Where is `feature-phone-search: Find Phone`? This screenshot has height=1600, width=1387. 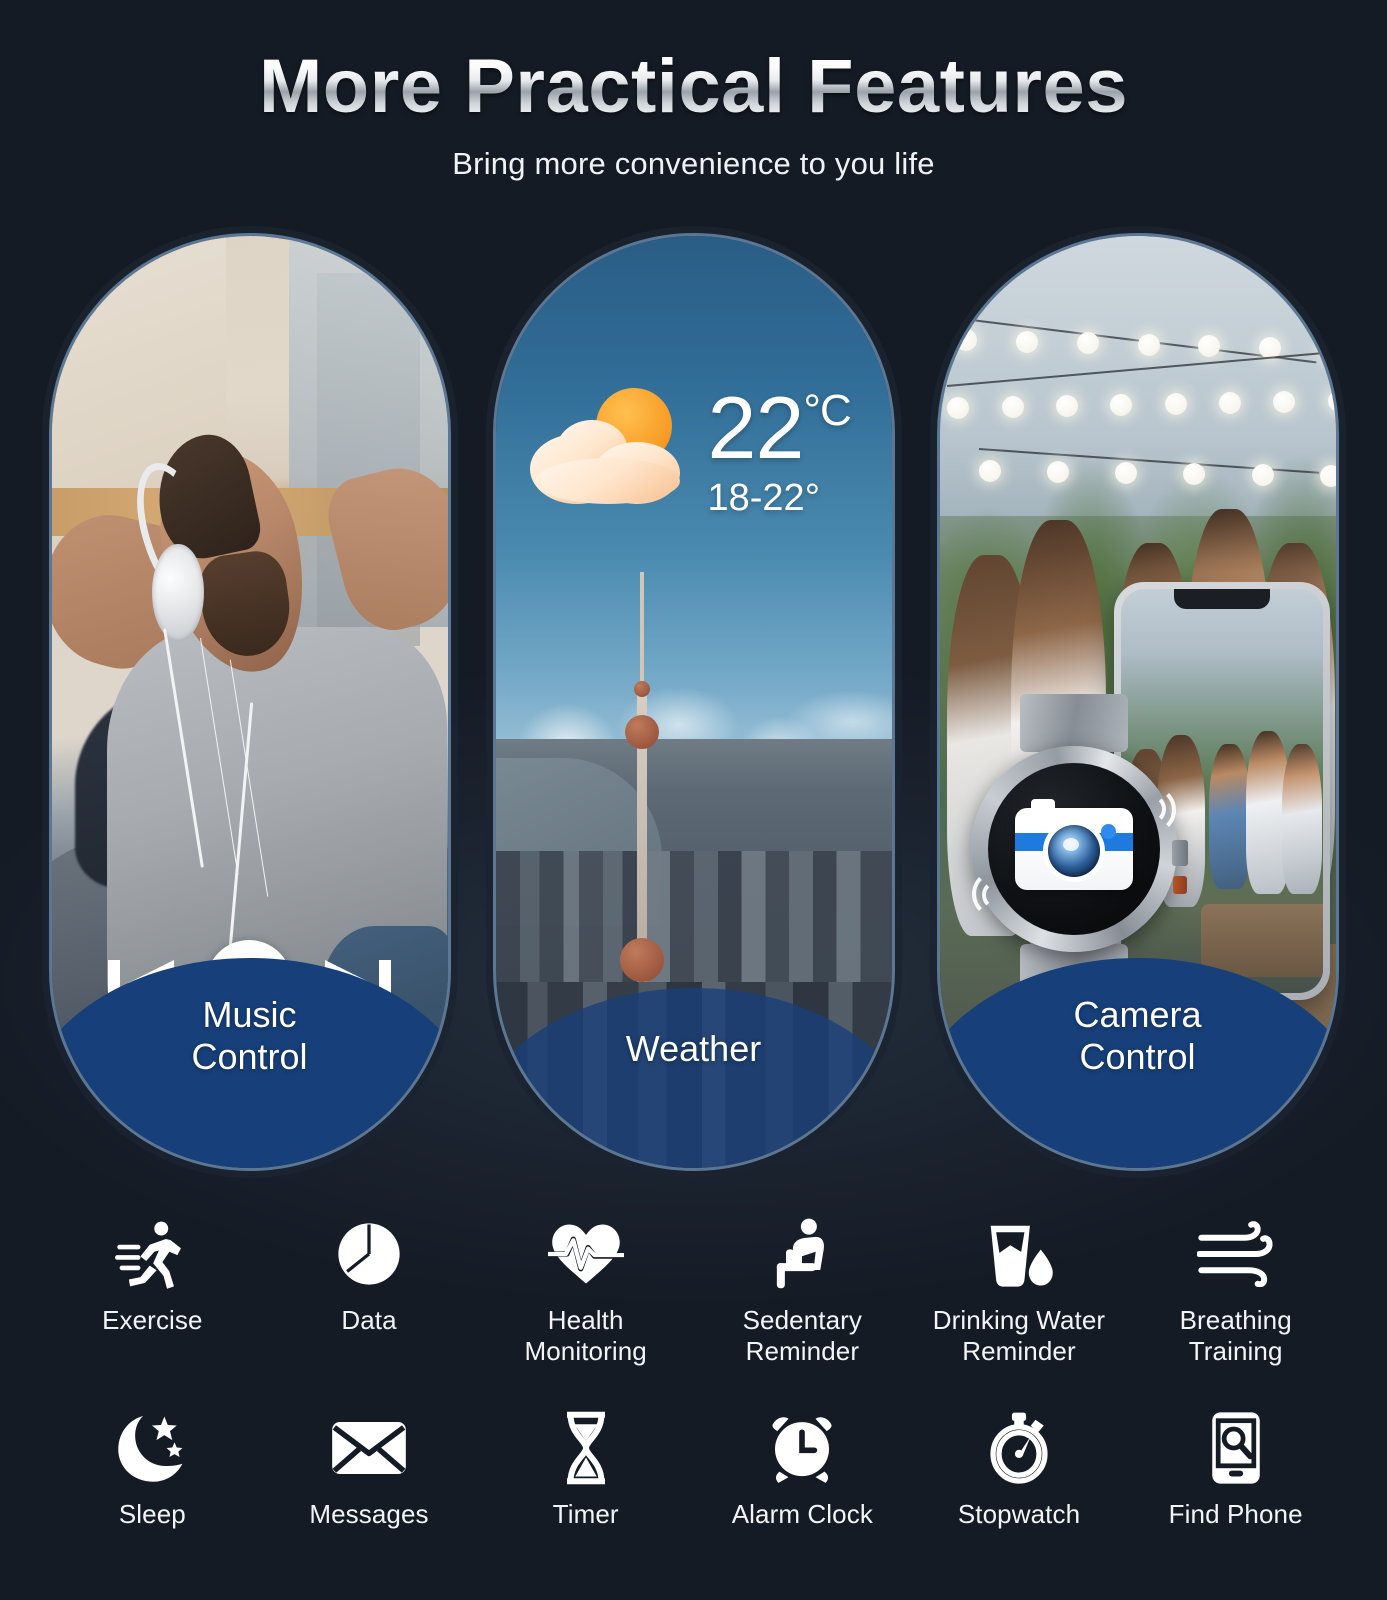 feature-phone-search: Find Phone is located at coordinates (1235, 1469).